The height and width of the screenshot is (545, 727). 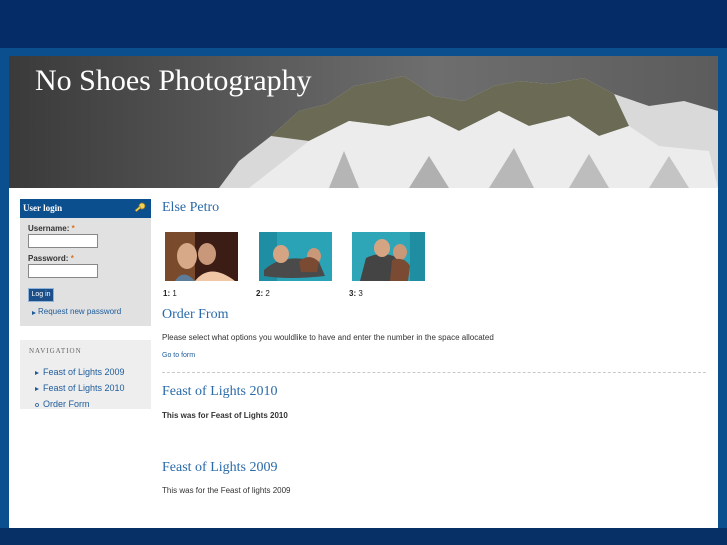 I want to click on album-title: Else Petro, so click(x=190, y=208).